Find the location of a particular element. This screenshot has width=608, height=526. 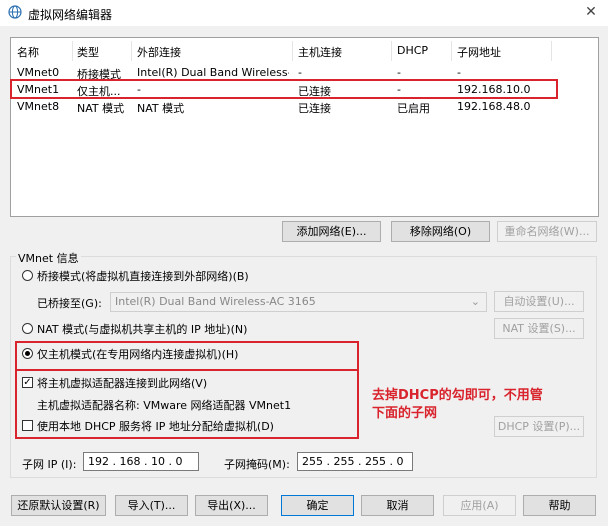

close-icon: ✕ is located at coordinates (591, 12).